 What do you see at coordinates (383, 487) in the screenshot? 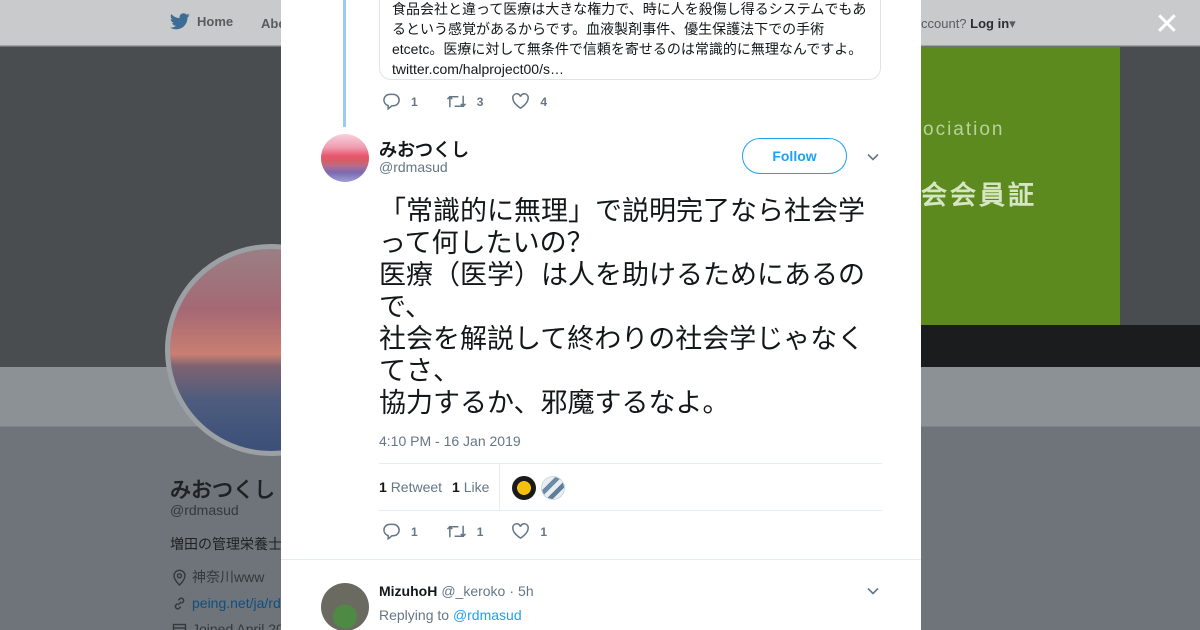
I see `retweet-stat-count: 1` at bounding box center [383, 487].